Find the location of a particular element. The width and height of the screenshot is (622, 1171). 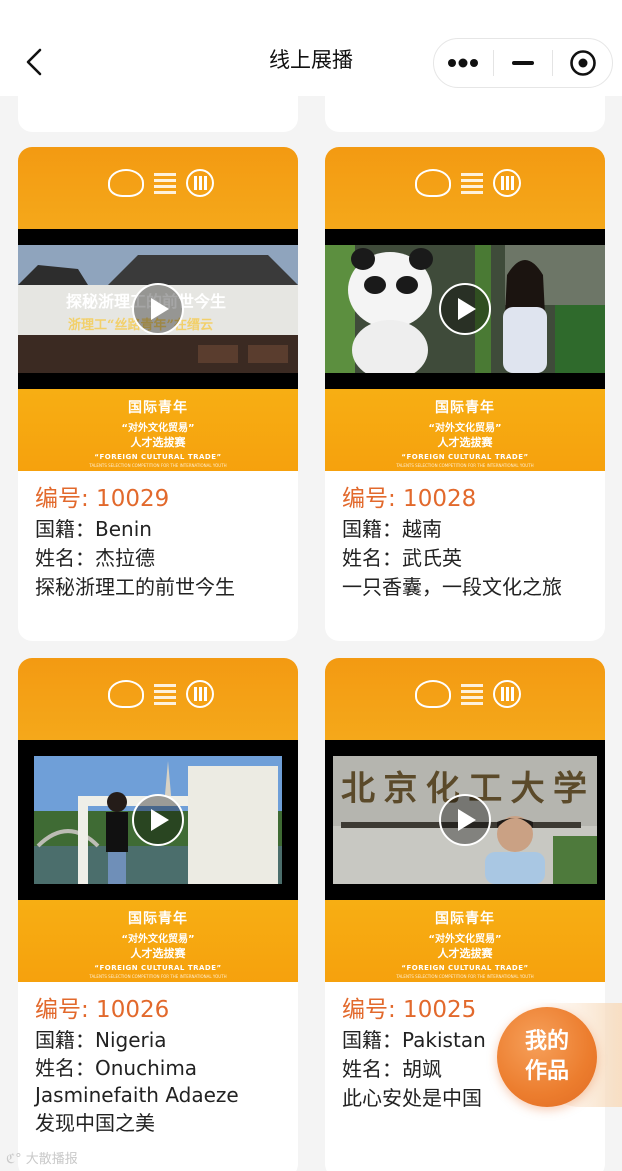

target-close-icon is located at coordinates (582, 63).